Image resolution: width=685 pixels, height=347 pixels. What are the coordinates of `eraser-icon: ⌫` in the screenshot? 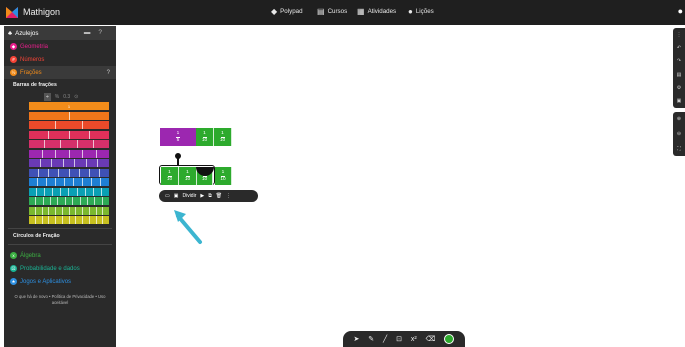 It's located at (431, 339).